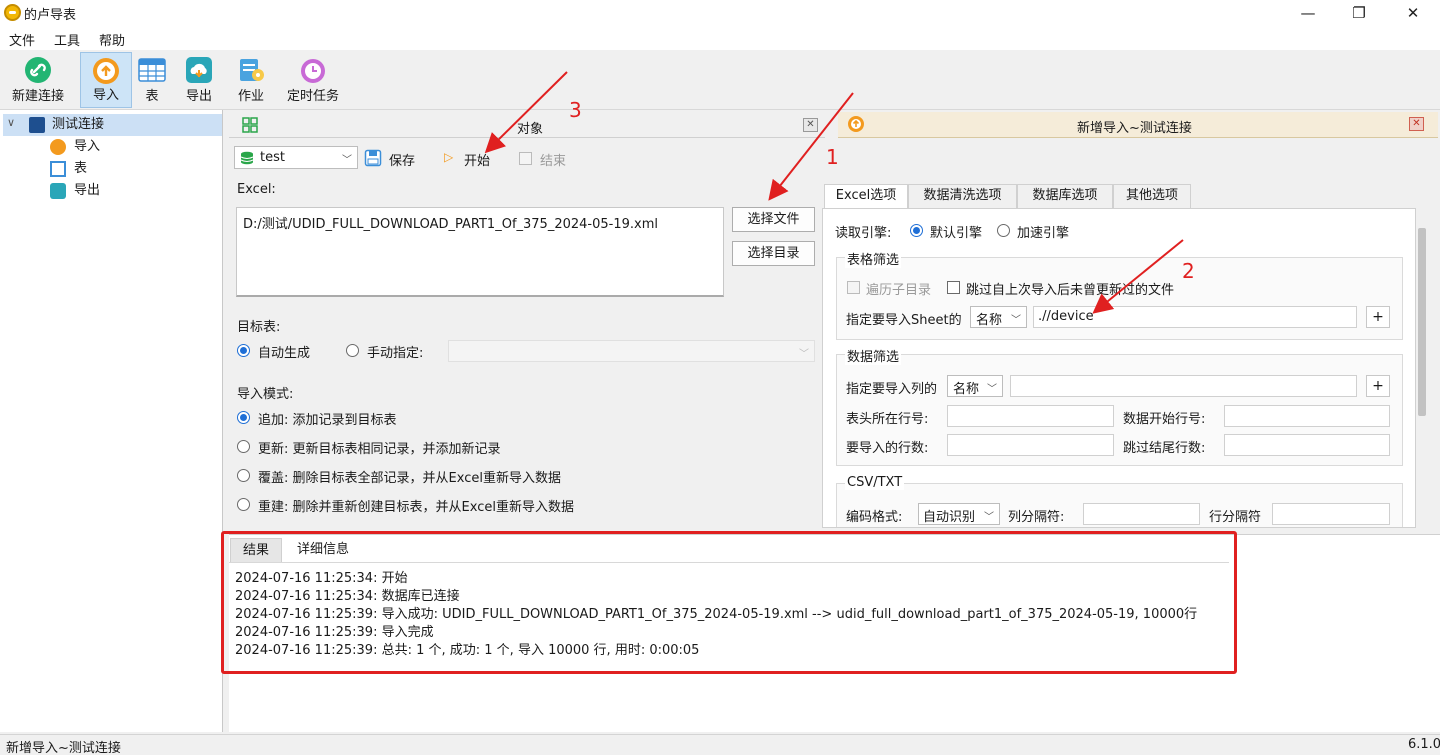 This screenshot has width=1440, height=755. I want to click on columns-mode-select: 名称 ﹀, so click(975, 386).